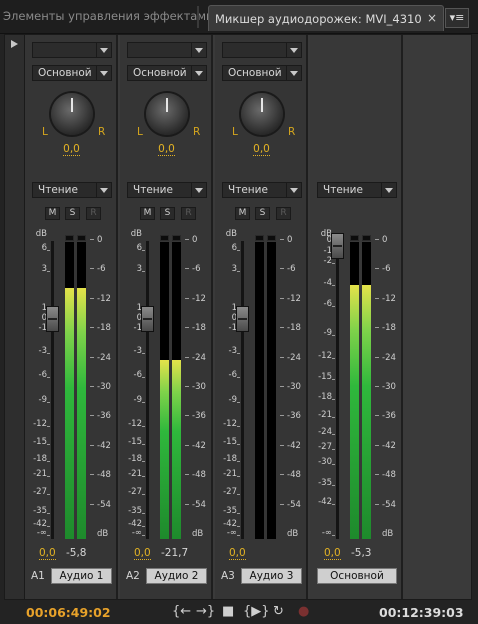 The height and width of the screenshot is (624, 478). Describe the element at coordinates (303, 611) in the screenshot. I see `record-button: ●` at that location.